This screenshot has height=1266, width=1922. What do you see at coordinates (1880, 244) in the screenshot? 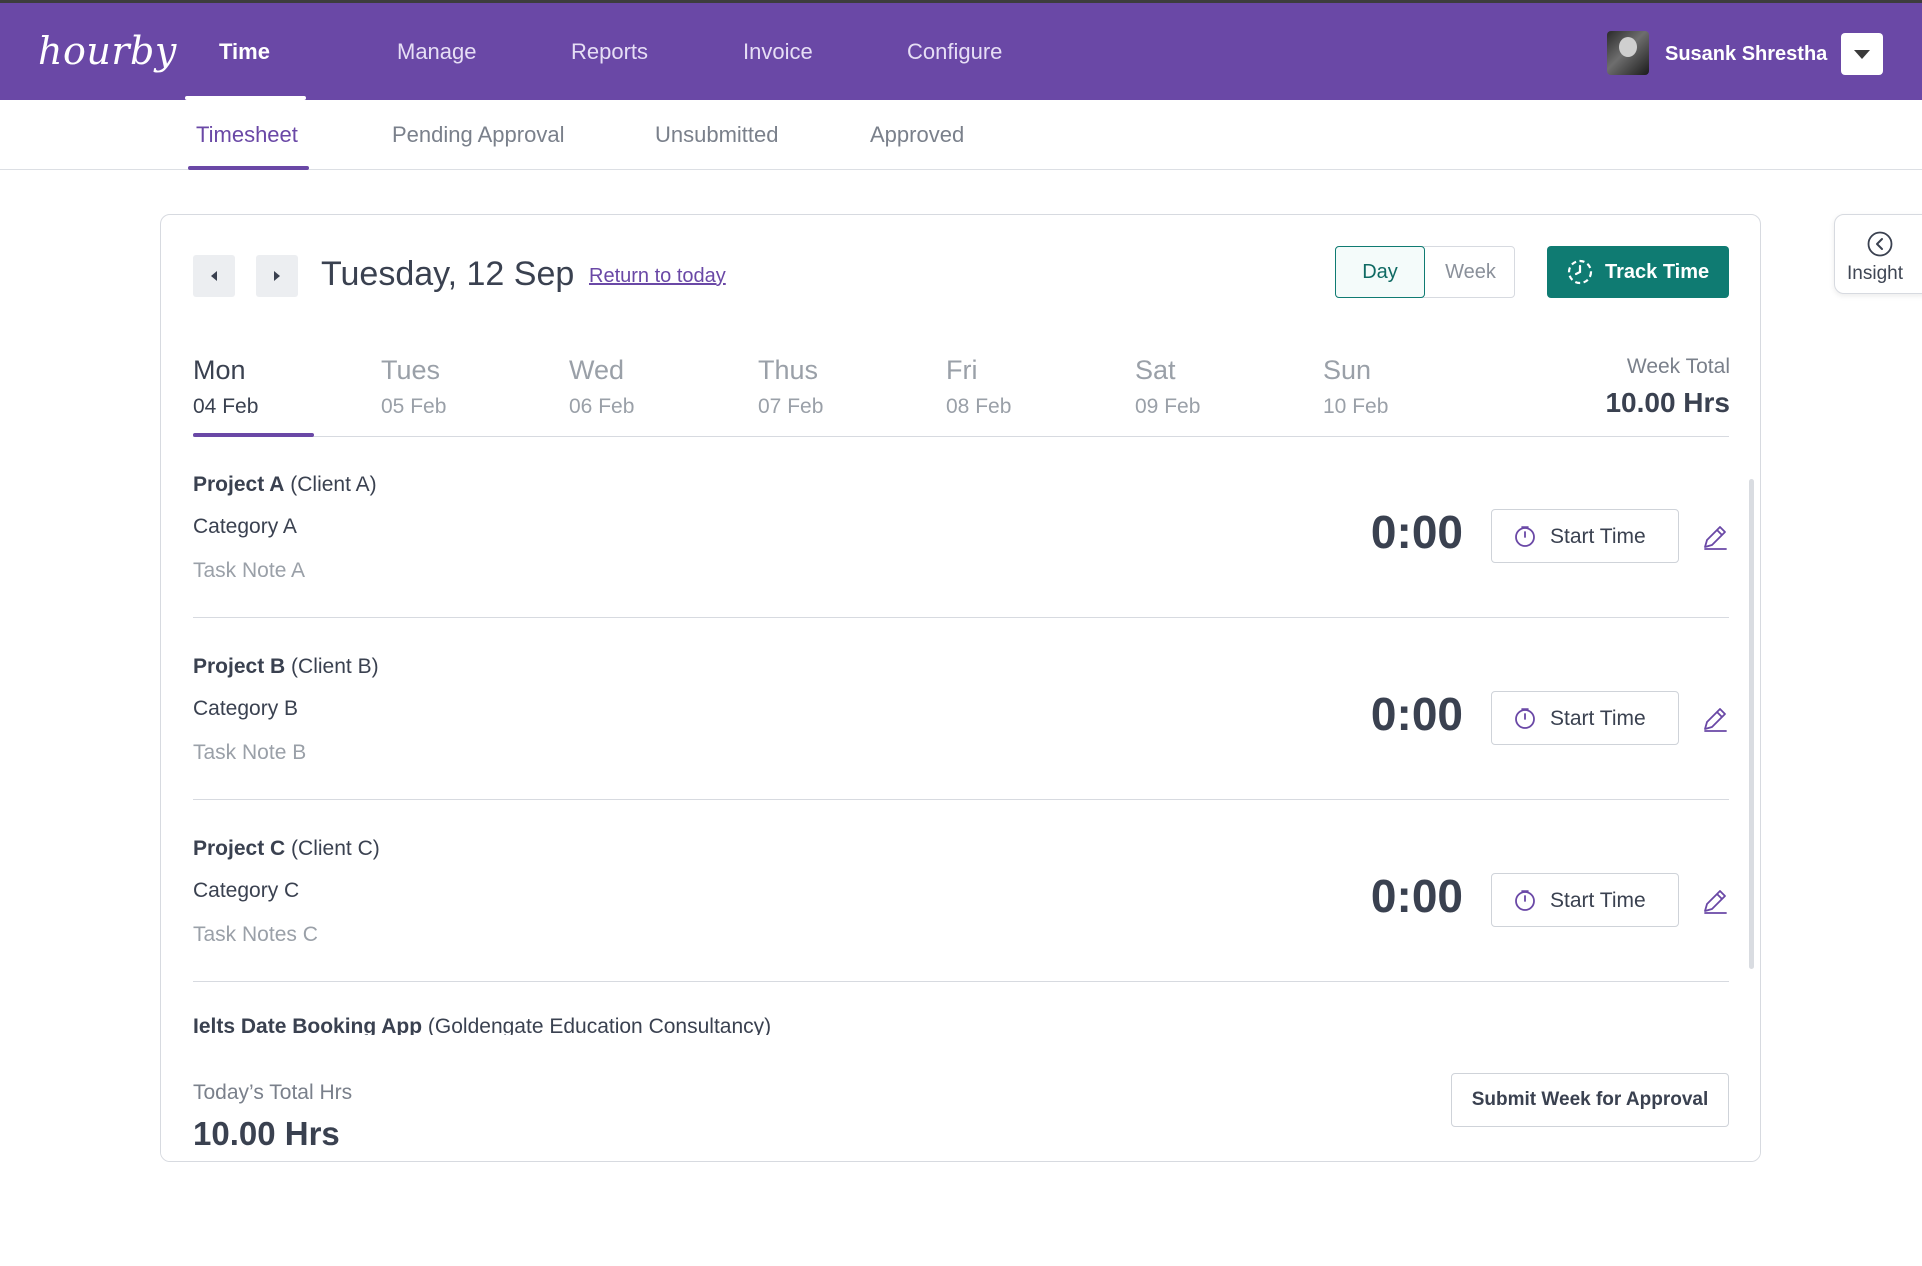
I see `chevron-left-circle-icon` at bounding box center [1880, 244].